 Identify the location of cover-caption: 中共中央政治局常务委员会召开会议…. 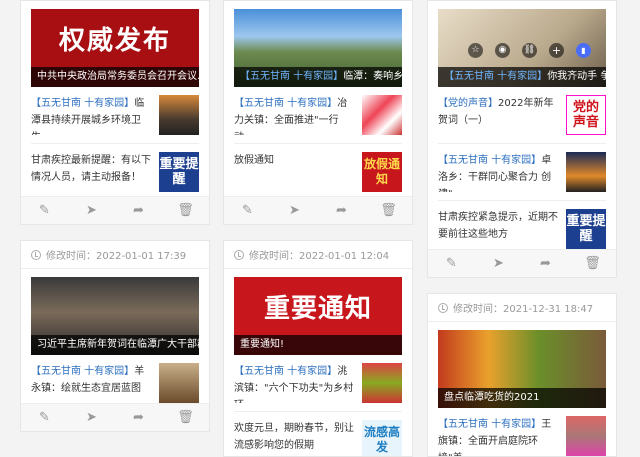
(115, 77).